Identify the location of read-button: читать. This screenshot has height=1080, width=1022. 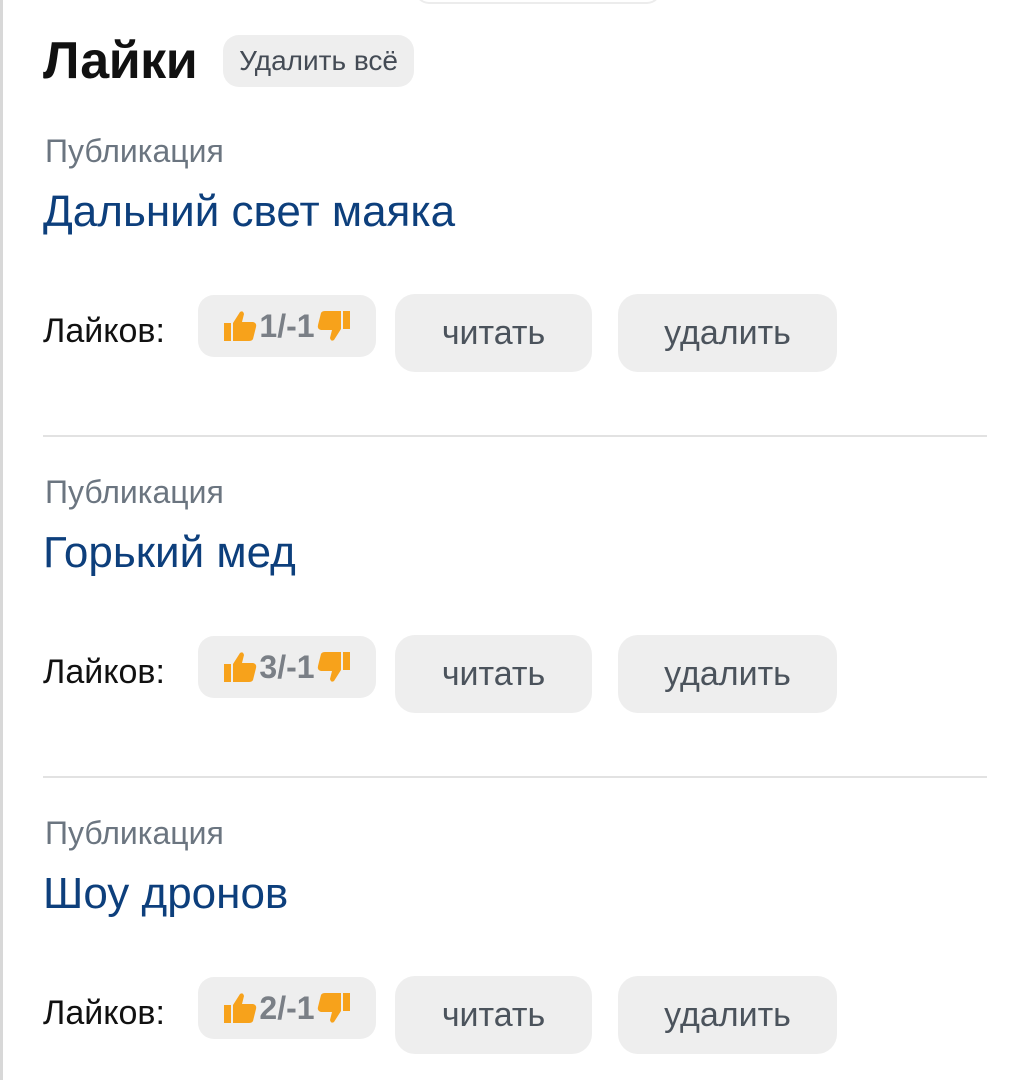
(493, 1015).